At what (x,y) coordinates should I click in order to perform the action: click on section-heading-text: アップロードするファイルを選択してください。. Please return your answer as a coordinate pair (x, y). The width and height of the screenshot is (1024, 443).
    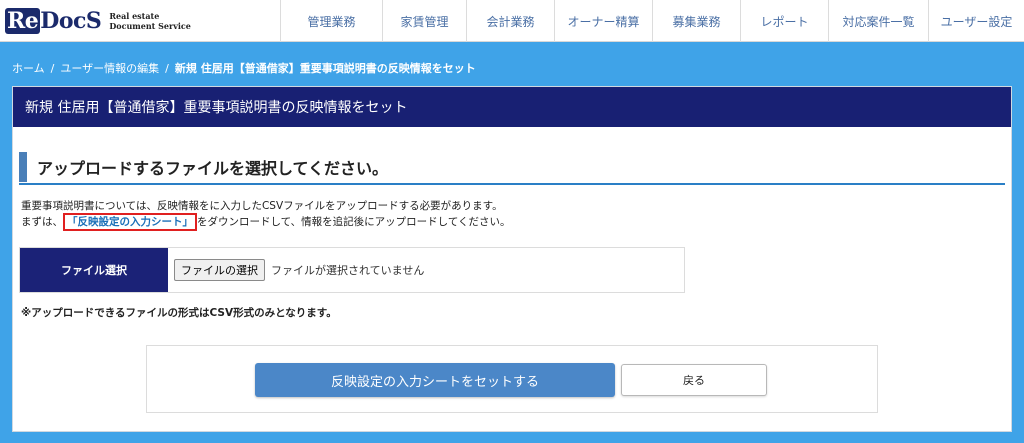
    Looking at the image, I should click on (213, 168).